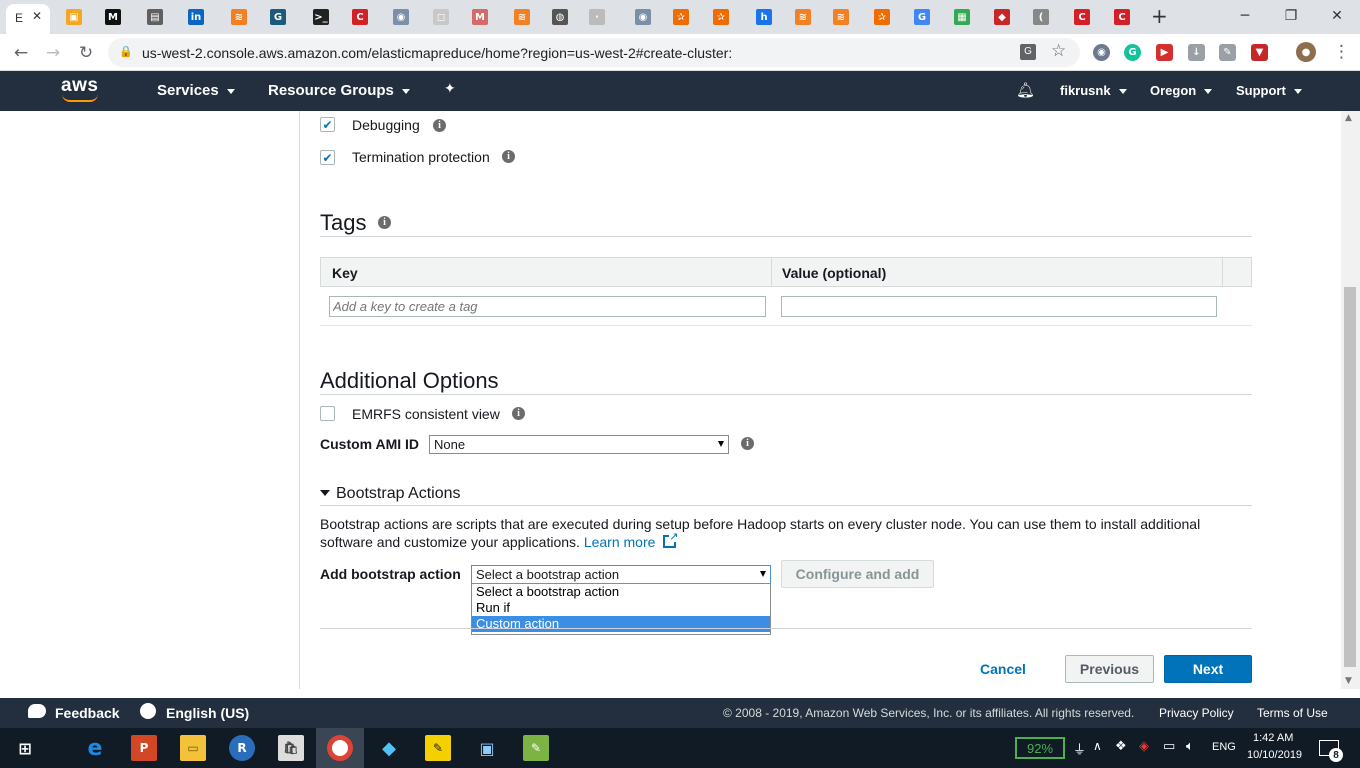 This screenshot has height=768, width=1360. What do you see at coordinates (621, 624) in the screenshot?
I see `dropdown-option-highlighted: Custom action` at bounding box center [621, 624].